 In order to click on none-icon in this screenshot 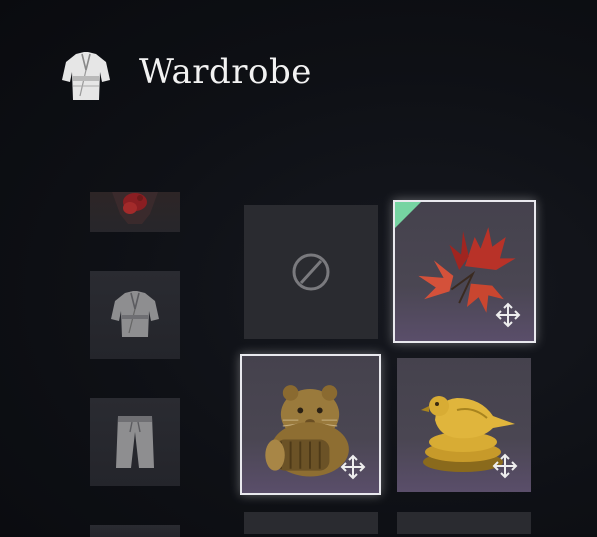, I will do `click(311, 272)`.